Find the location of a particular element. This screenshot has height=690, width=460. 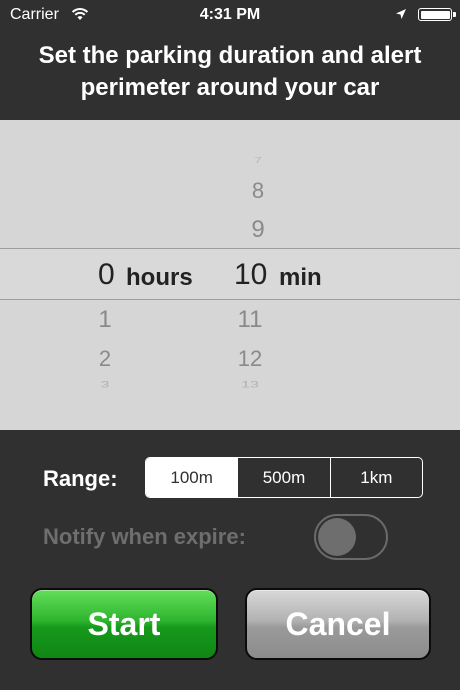

range-option-1km: 1km is located at coordinates (375, 477).